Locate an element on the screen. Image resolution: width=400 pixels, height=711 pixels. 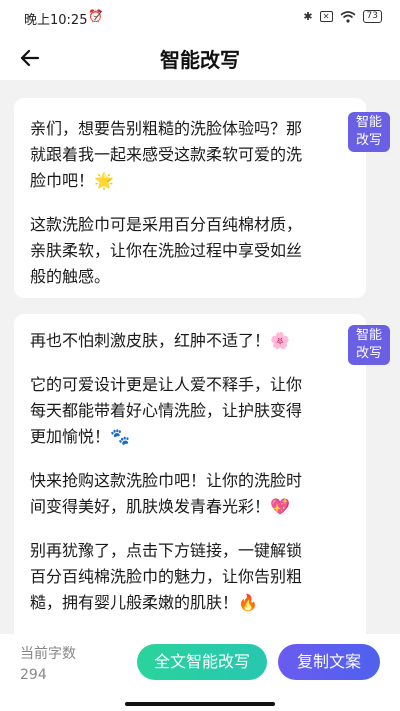
text-line: 它的可爱设计更是让人爱不释手，让你 is located at coordinates (166, 384).